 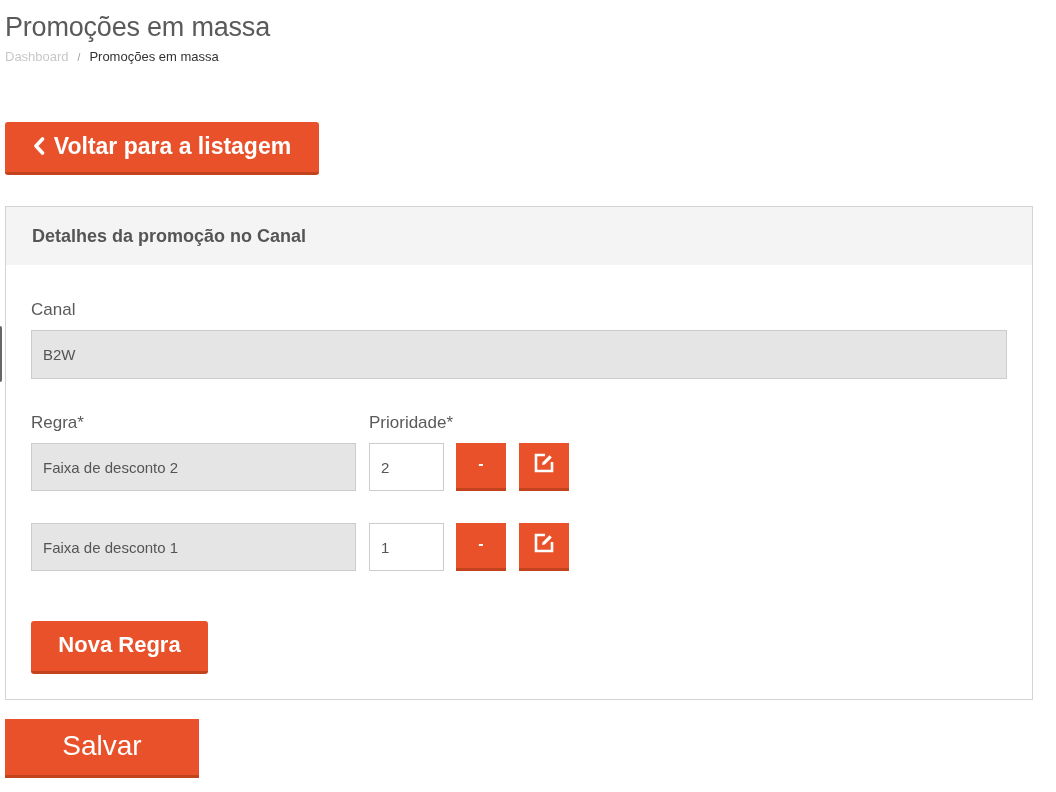 I want to click on new-rule-button: Nova Regra, so click(x=119, y=647).